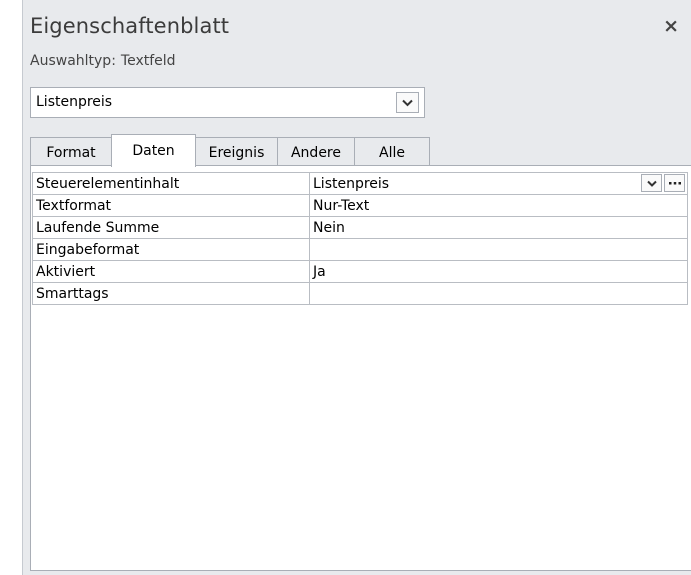 Image resolution: width=691 pixels, height=575 pixels. Describe the element at coordinates (351, 183) in the screenshot. I see `property-value: Listenpreis` at that location.